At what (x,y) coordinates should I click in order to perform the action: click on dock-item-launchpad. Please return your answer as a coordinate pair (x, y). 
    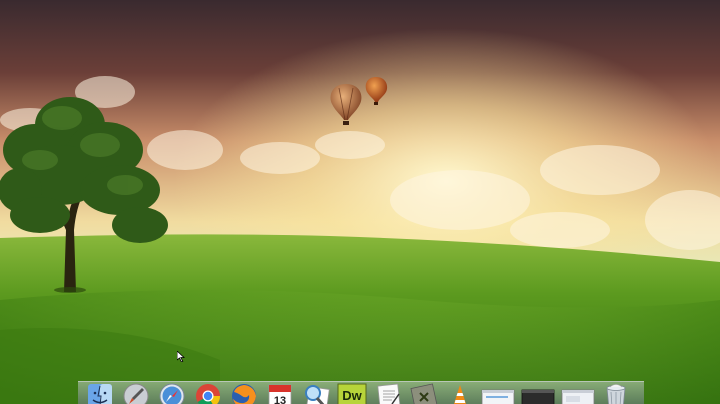
    Looking at the image, I should click on (136, 393).